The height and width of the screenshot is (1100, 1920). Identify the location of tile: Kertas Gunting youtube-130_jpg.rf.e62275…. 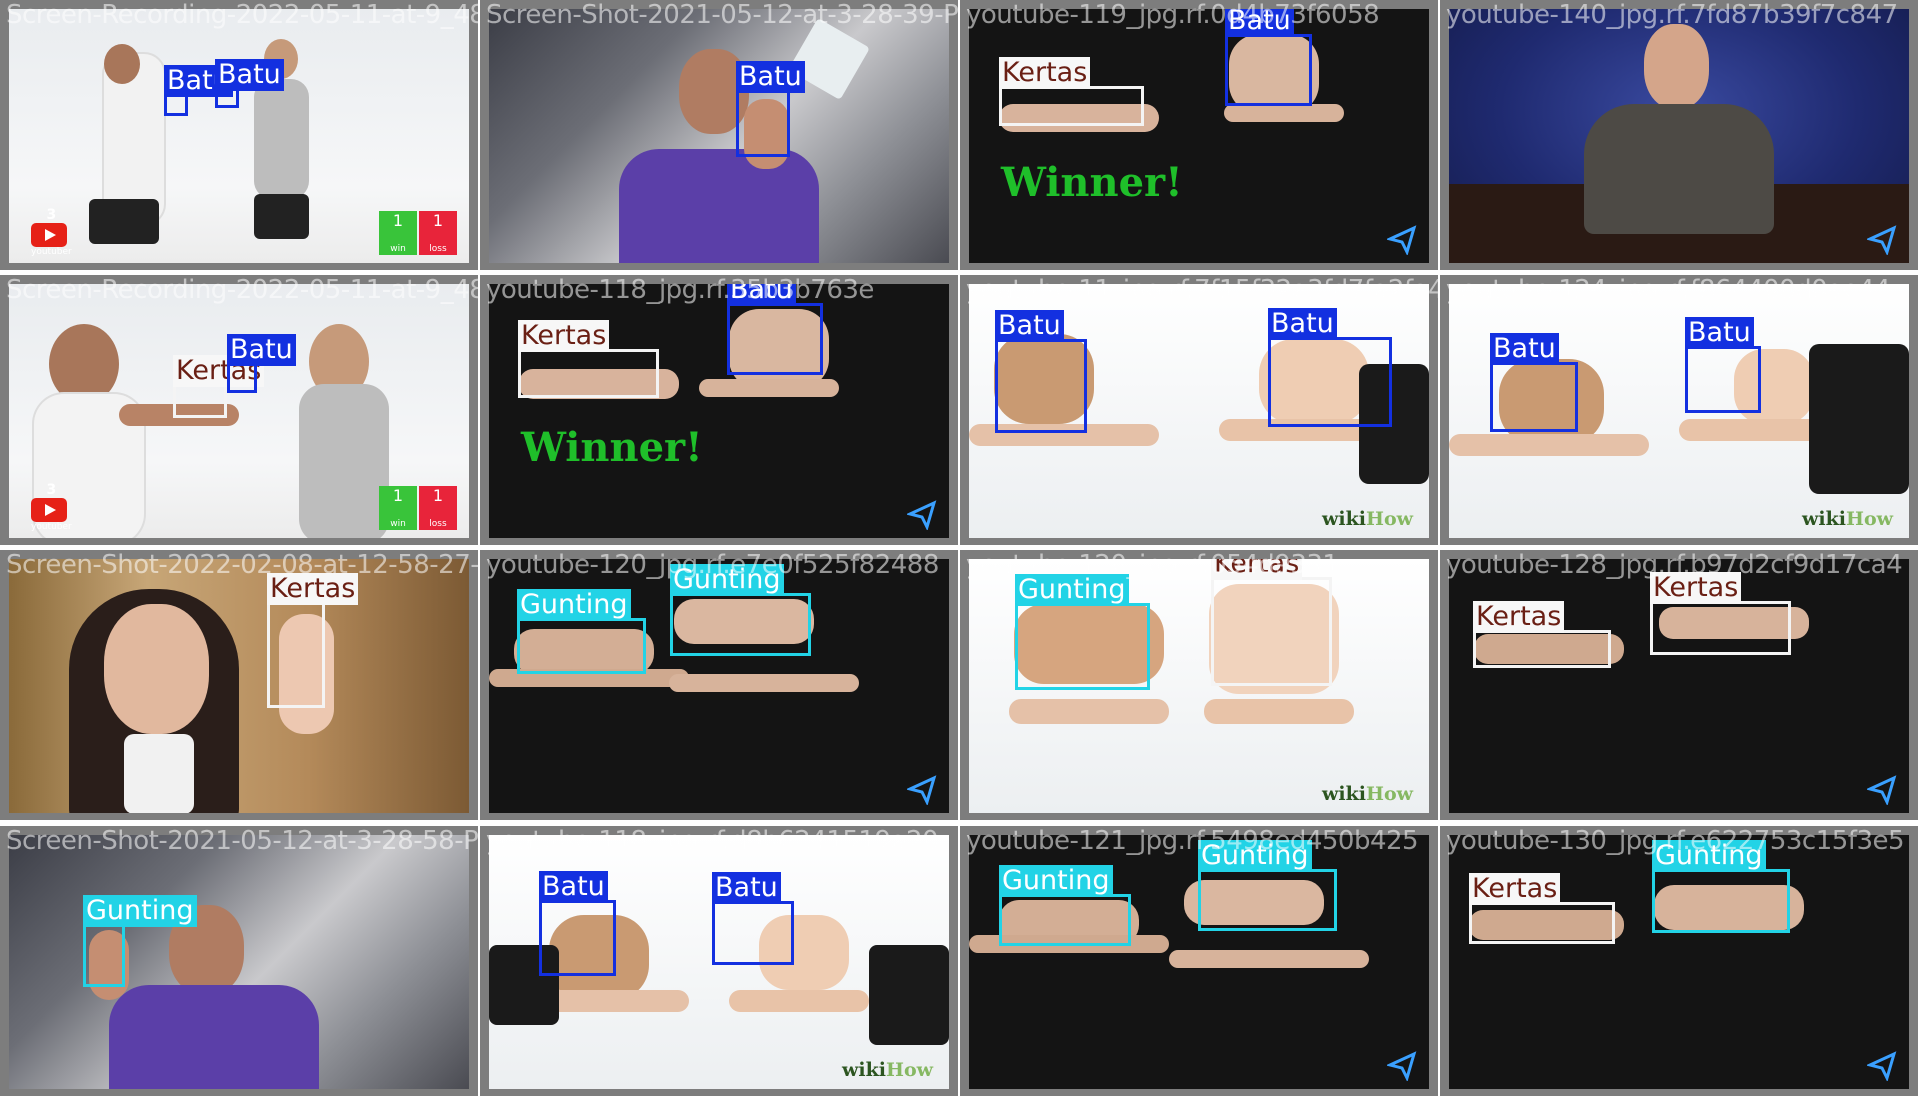
(1679, 961).